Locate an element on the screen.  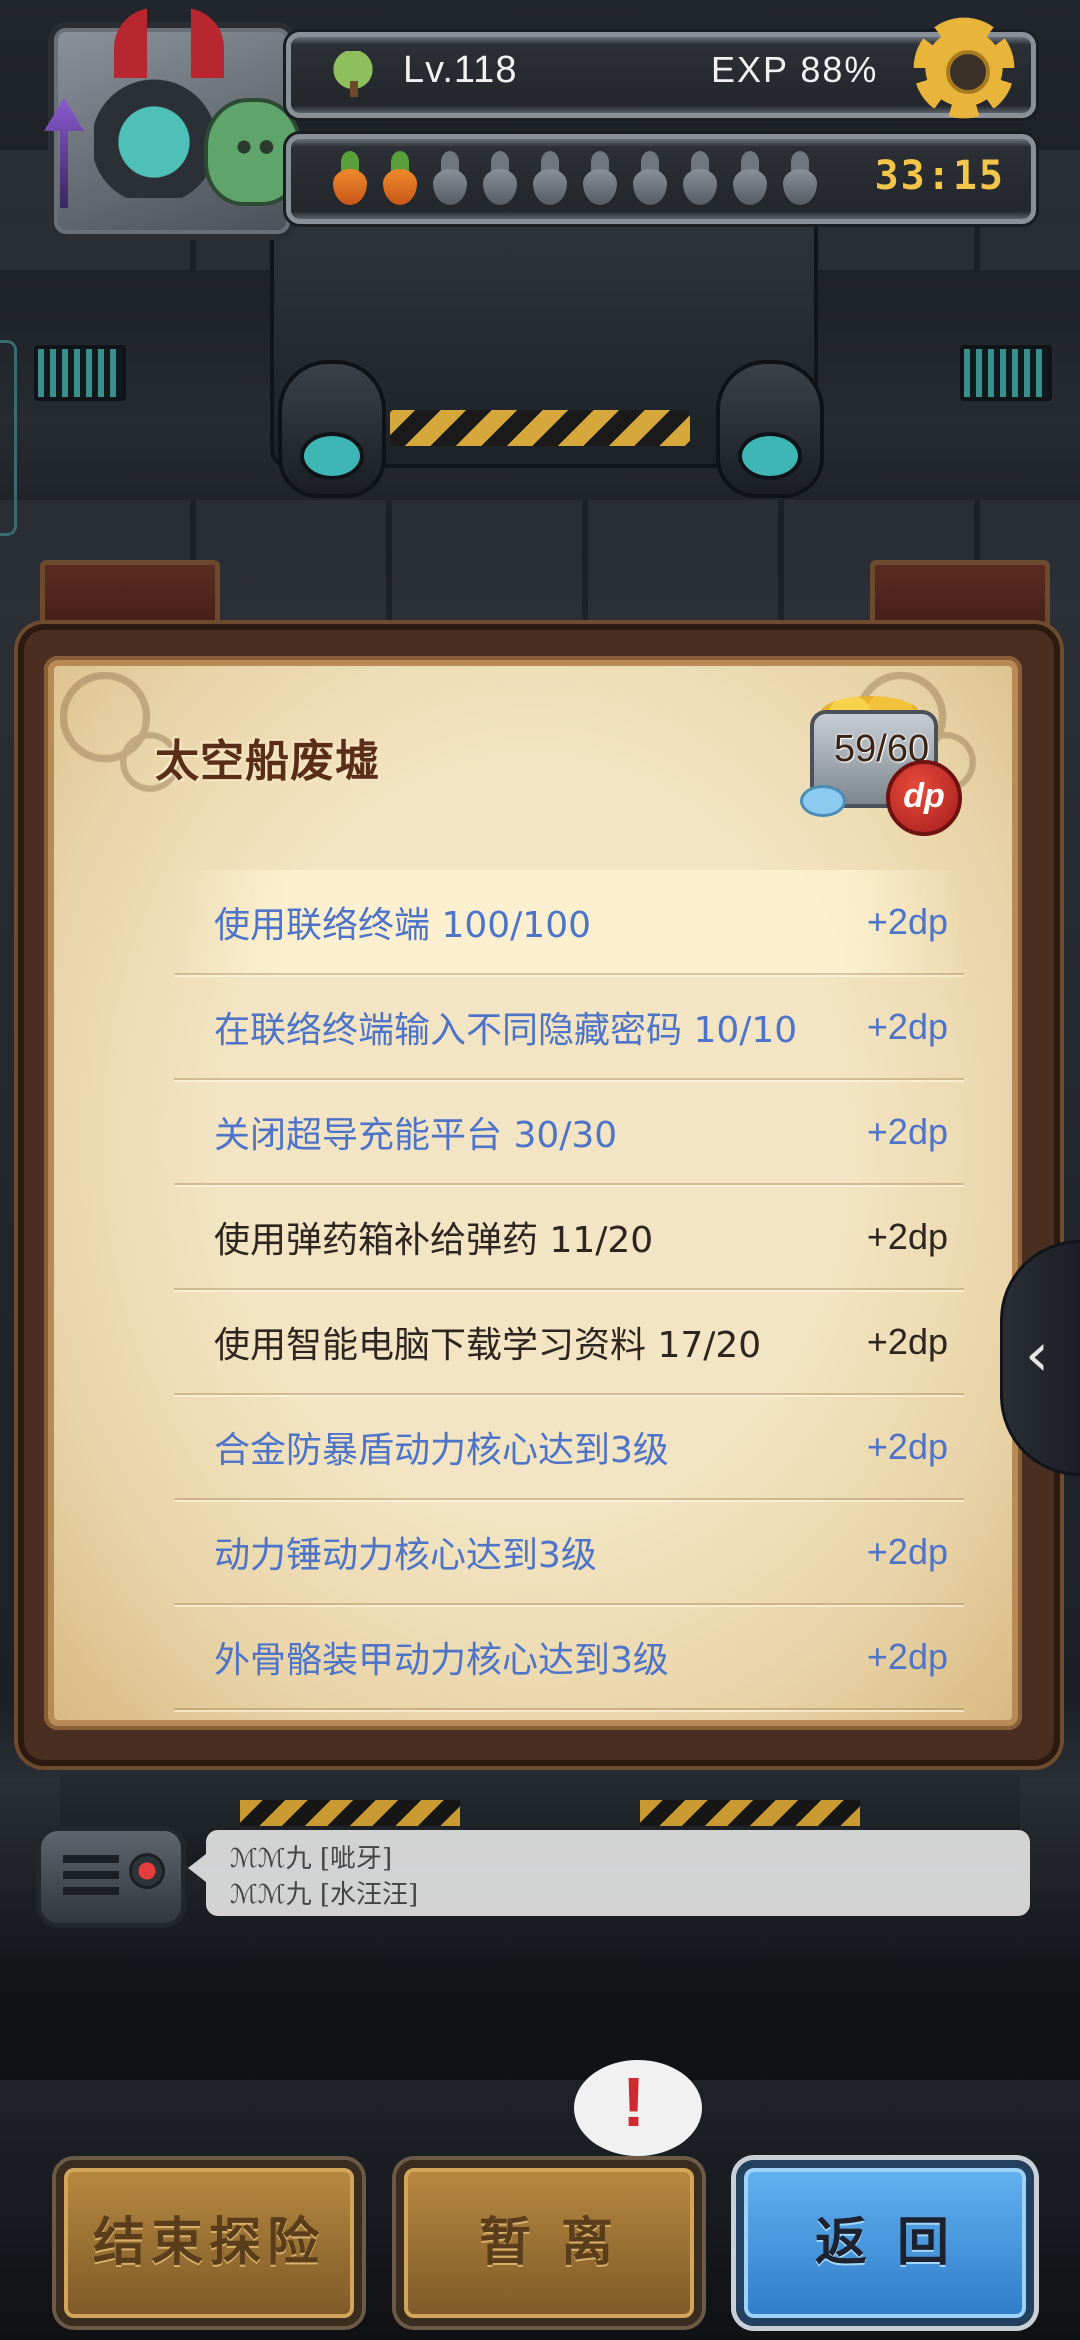
task-name: 使用联络终端 100/100 is located at coordinates (402, 925).